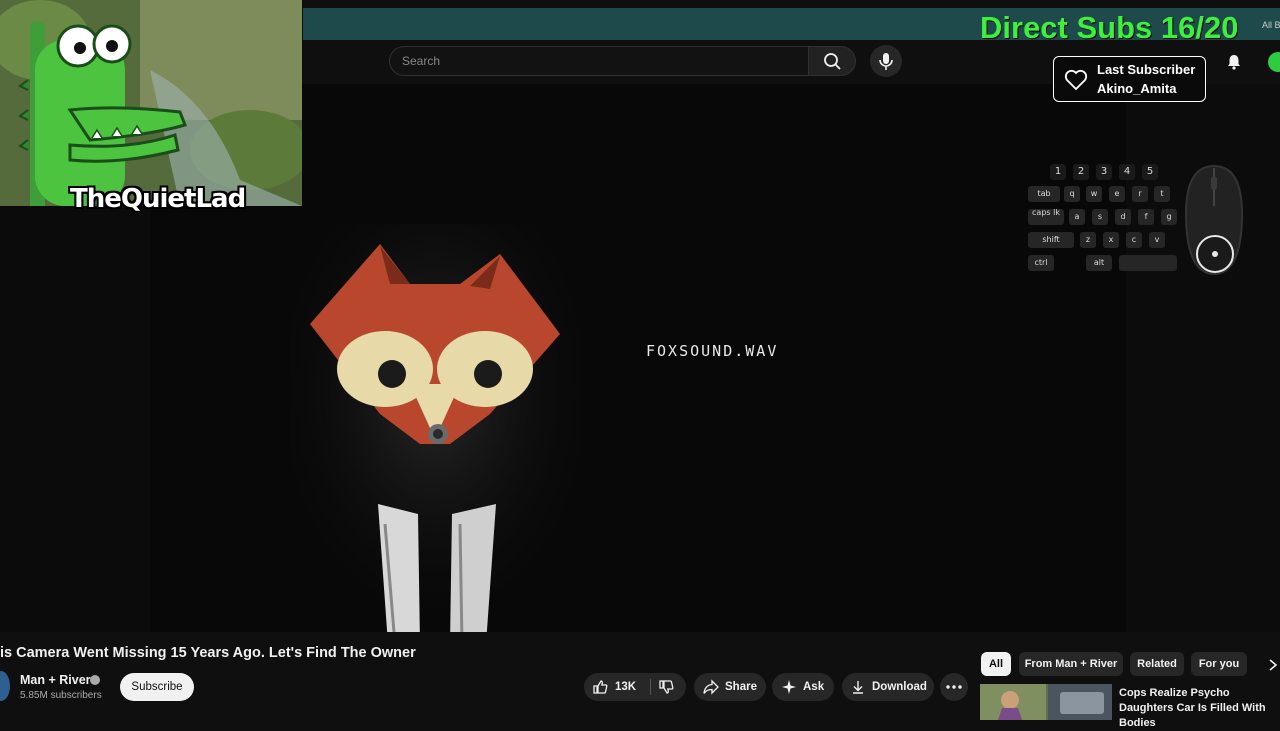 This screenshot has width=1280, height=731. What do you see at coordinates (712, 351) in the screenshot?
I see `video-caption-text: FOXSOUND.WAV` at bounding box center [712, 351].